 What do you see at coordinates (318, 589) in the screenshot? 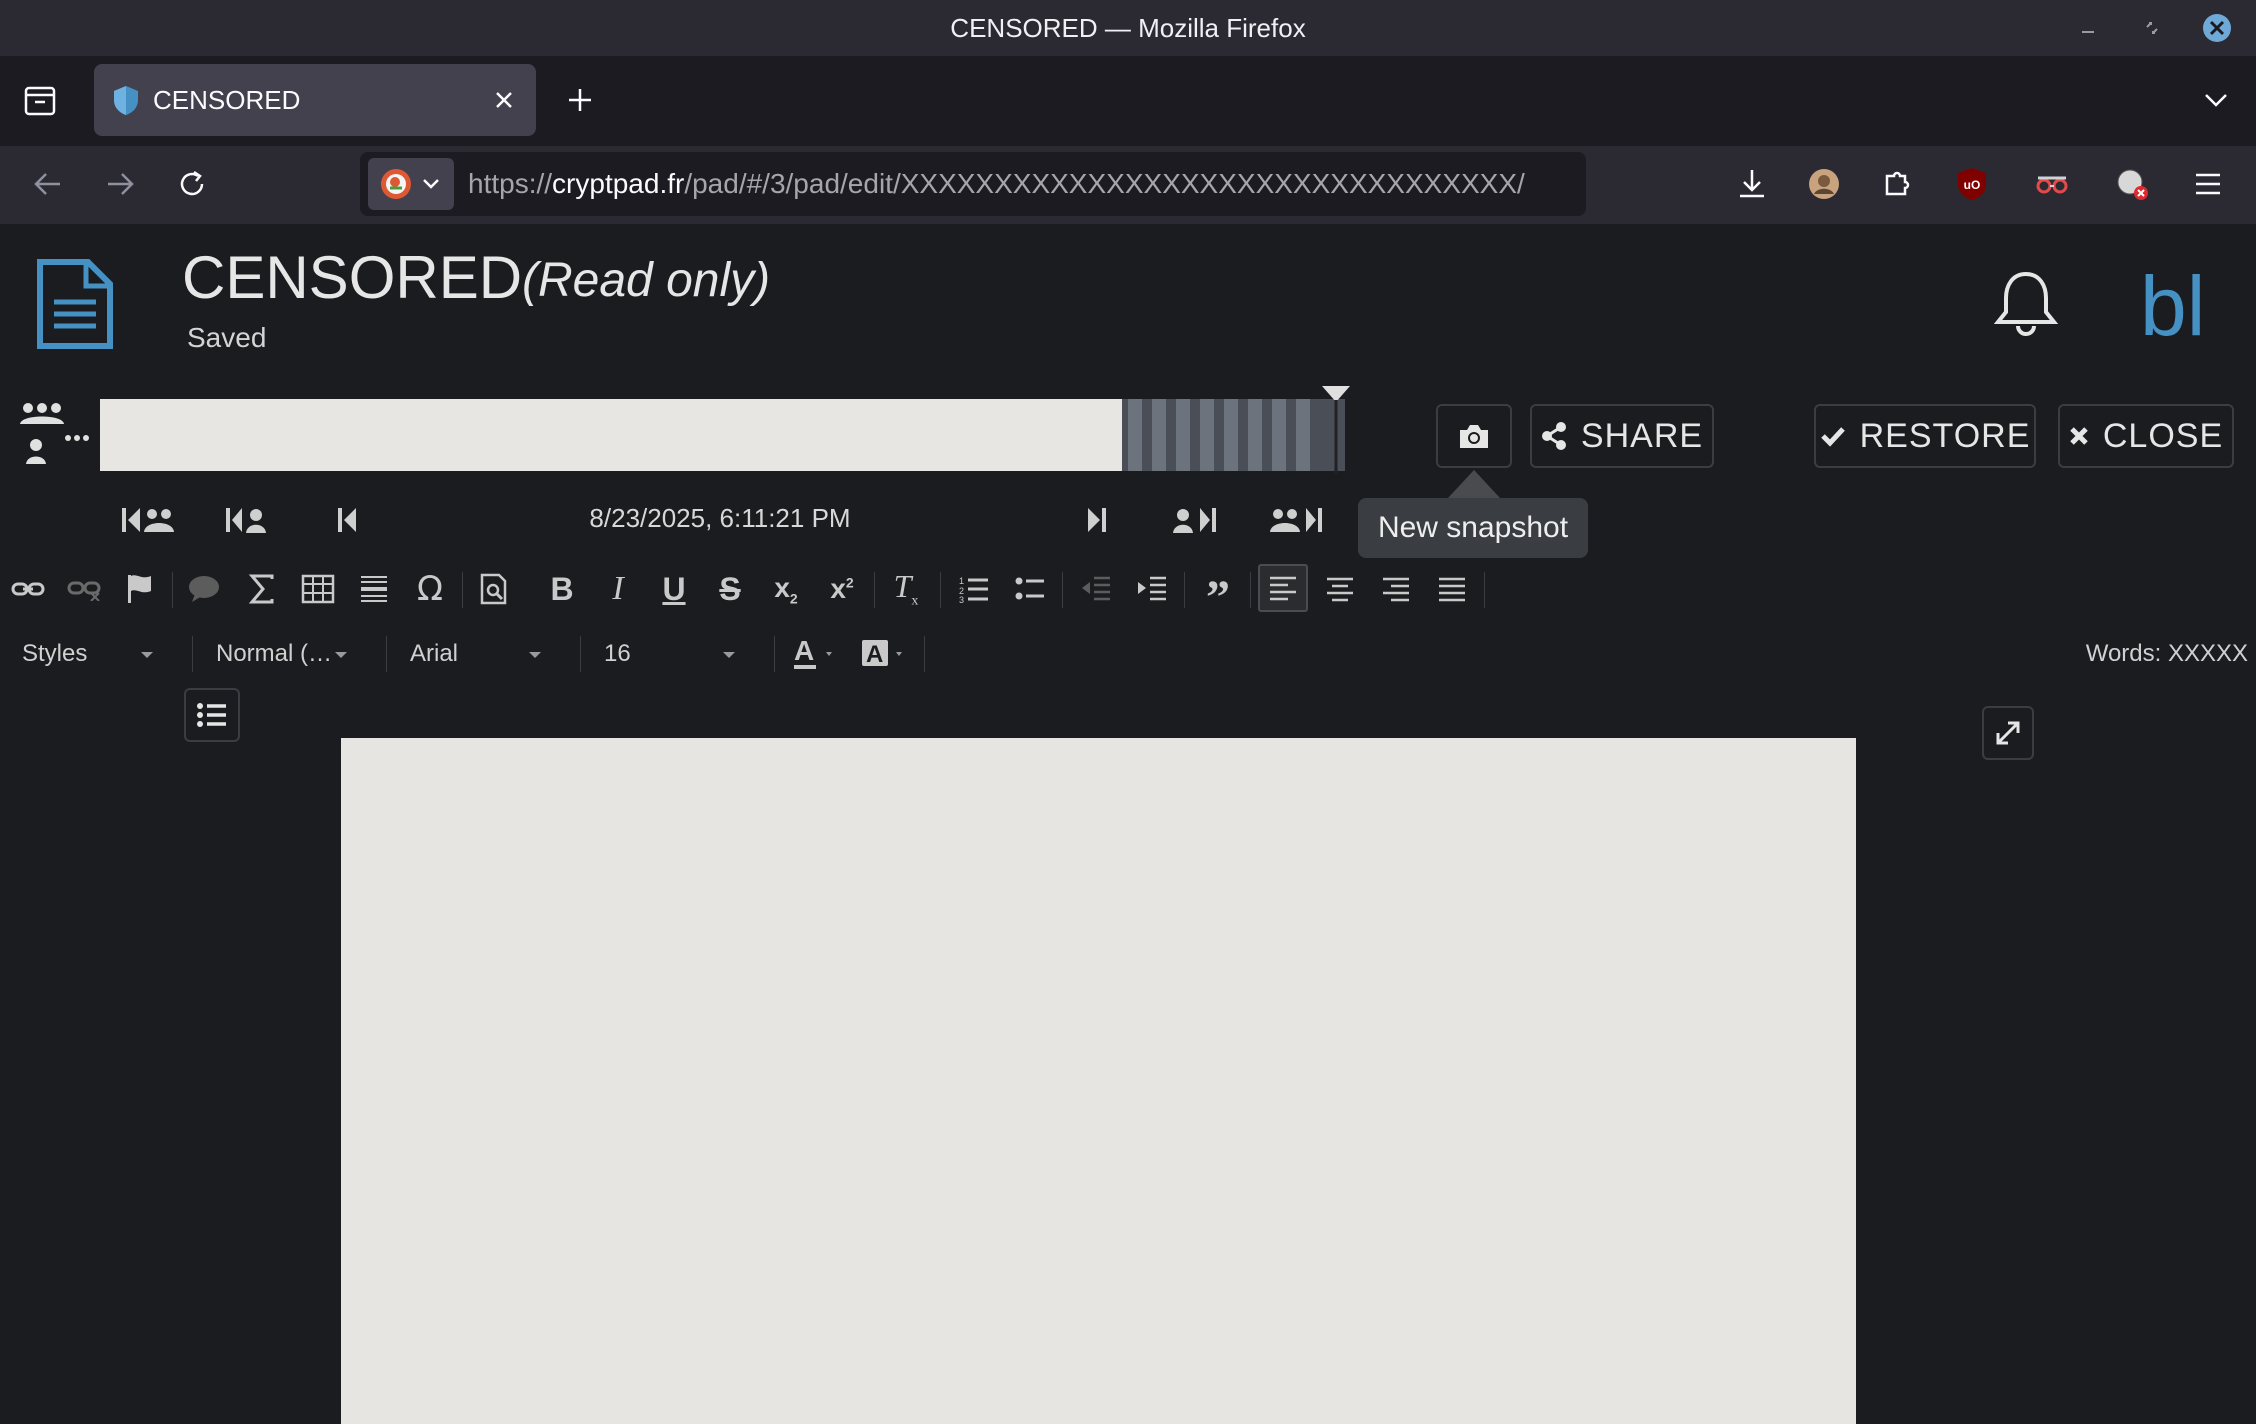
I see `table-icon` at bounding box center [318, 589].